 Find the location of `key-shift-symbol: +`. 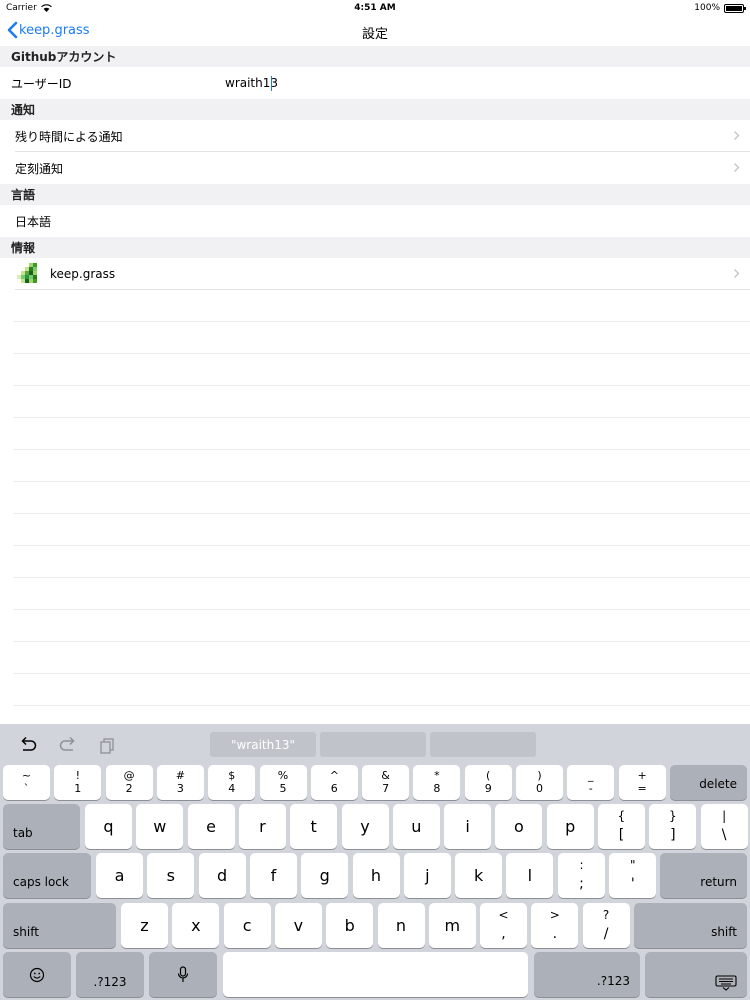

key-shift-symbol: + is located at coordinates (642, 775).